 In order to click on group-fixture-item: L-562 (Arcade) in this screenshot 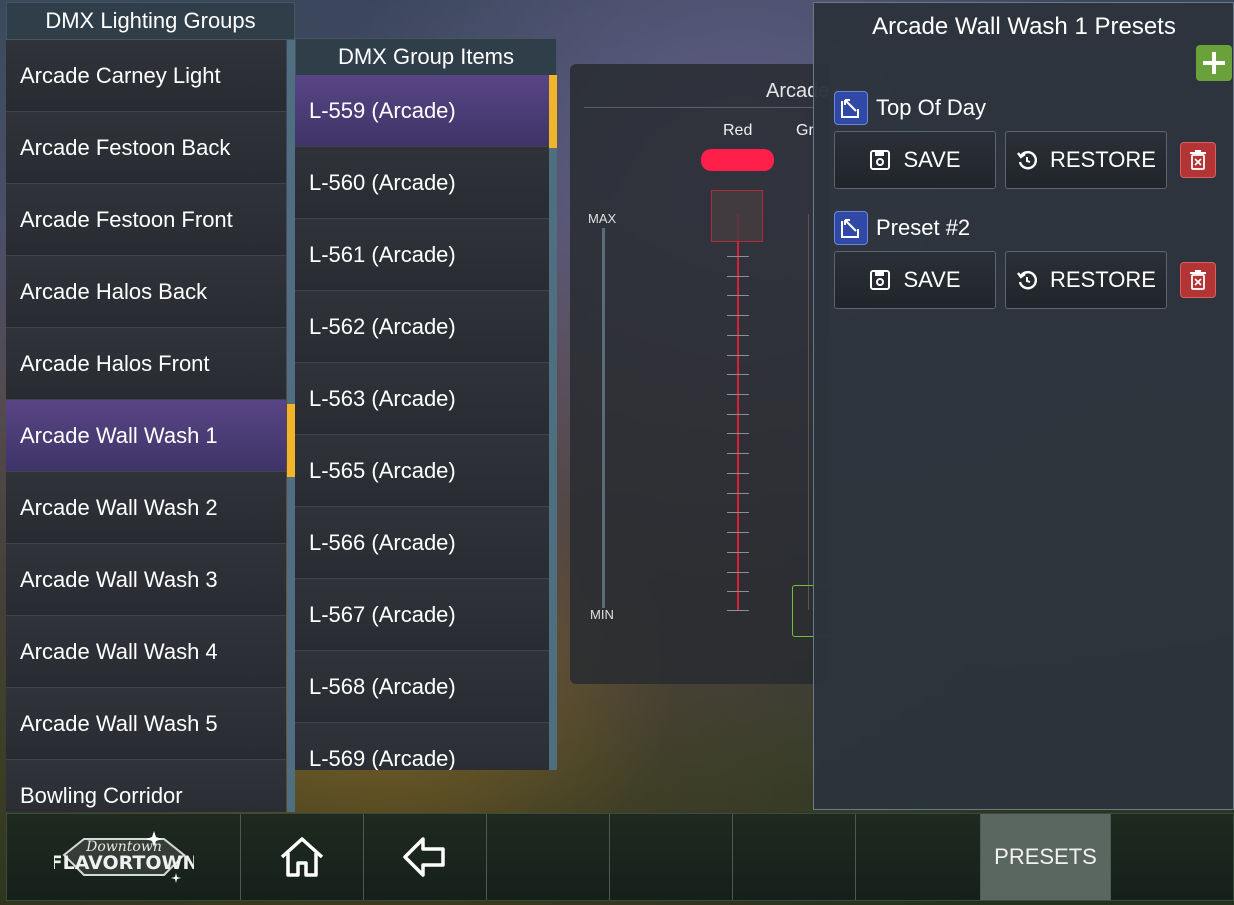, I will do `click(422, 327)`.